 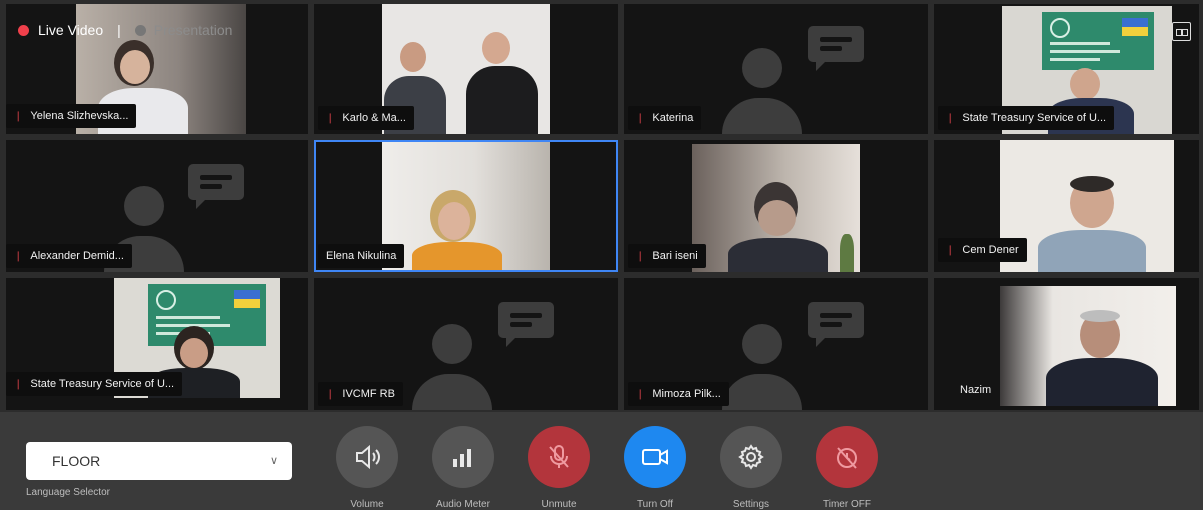 I want to click on volume-button: Volume, so click(x=367, y=468).